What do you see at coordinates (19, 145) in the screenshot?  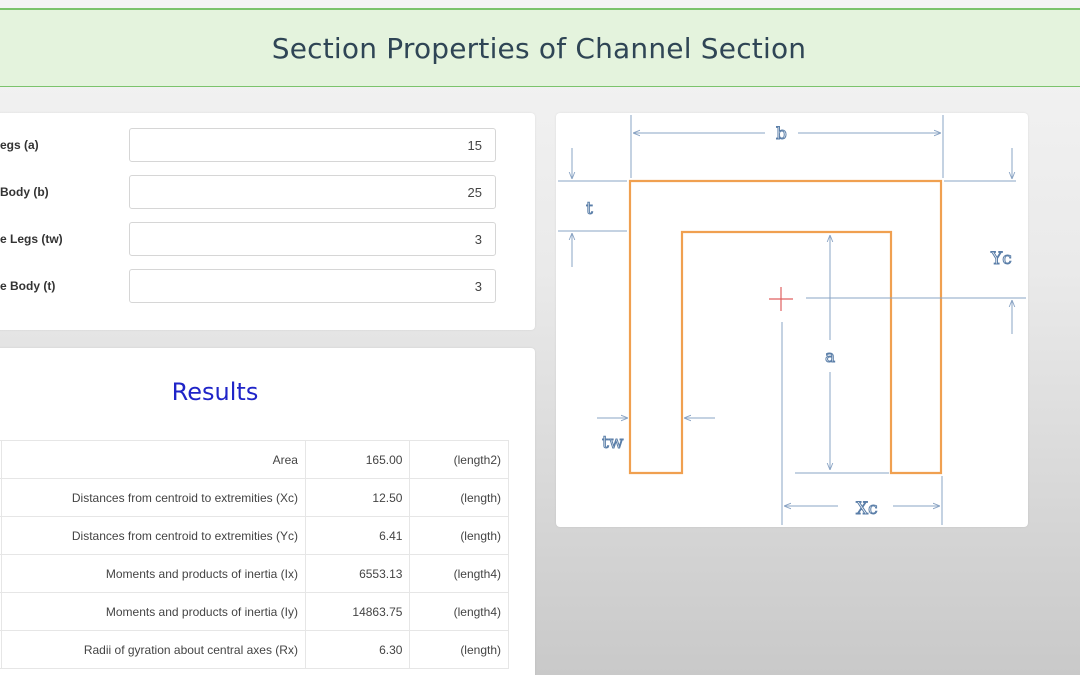 I see `legs-length-label: egs (a)` at bounding box center [19, 145].